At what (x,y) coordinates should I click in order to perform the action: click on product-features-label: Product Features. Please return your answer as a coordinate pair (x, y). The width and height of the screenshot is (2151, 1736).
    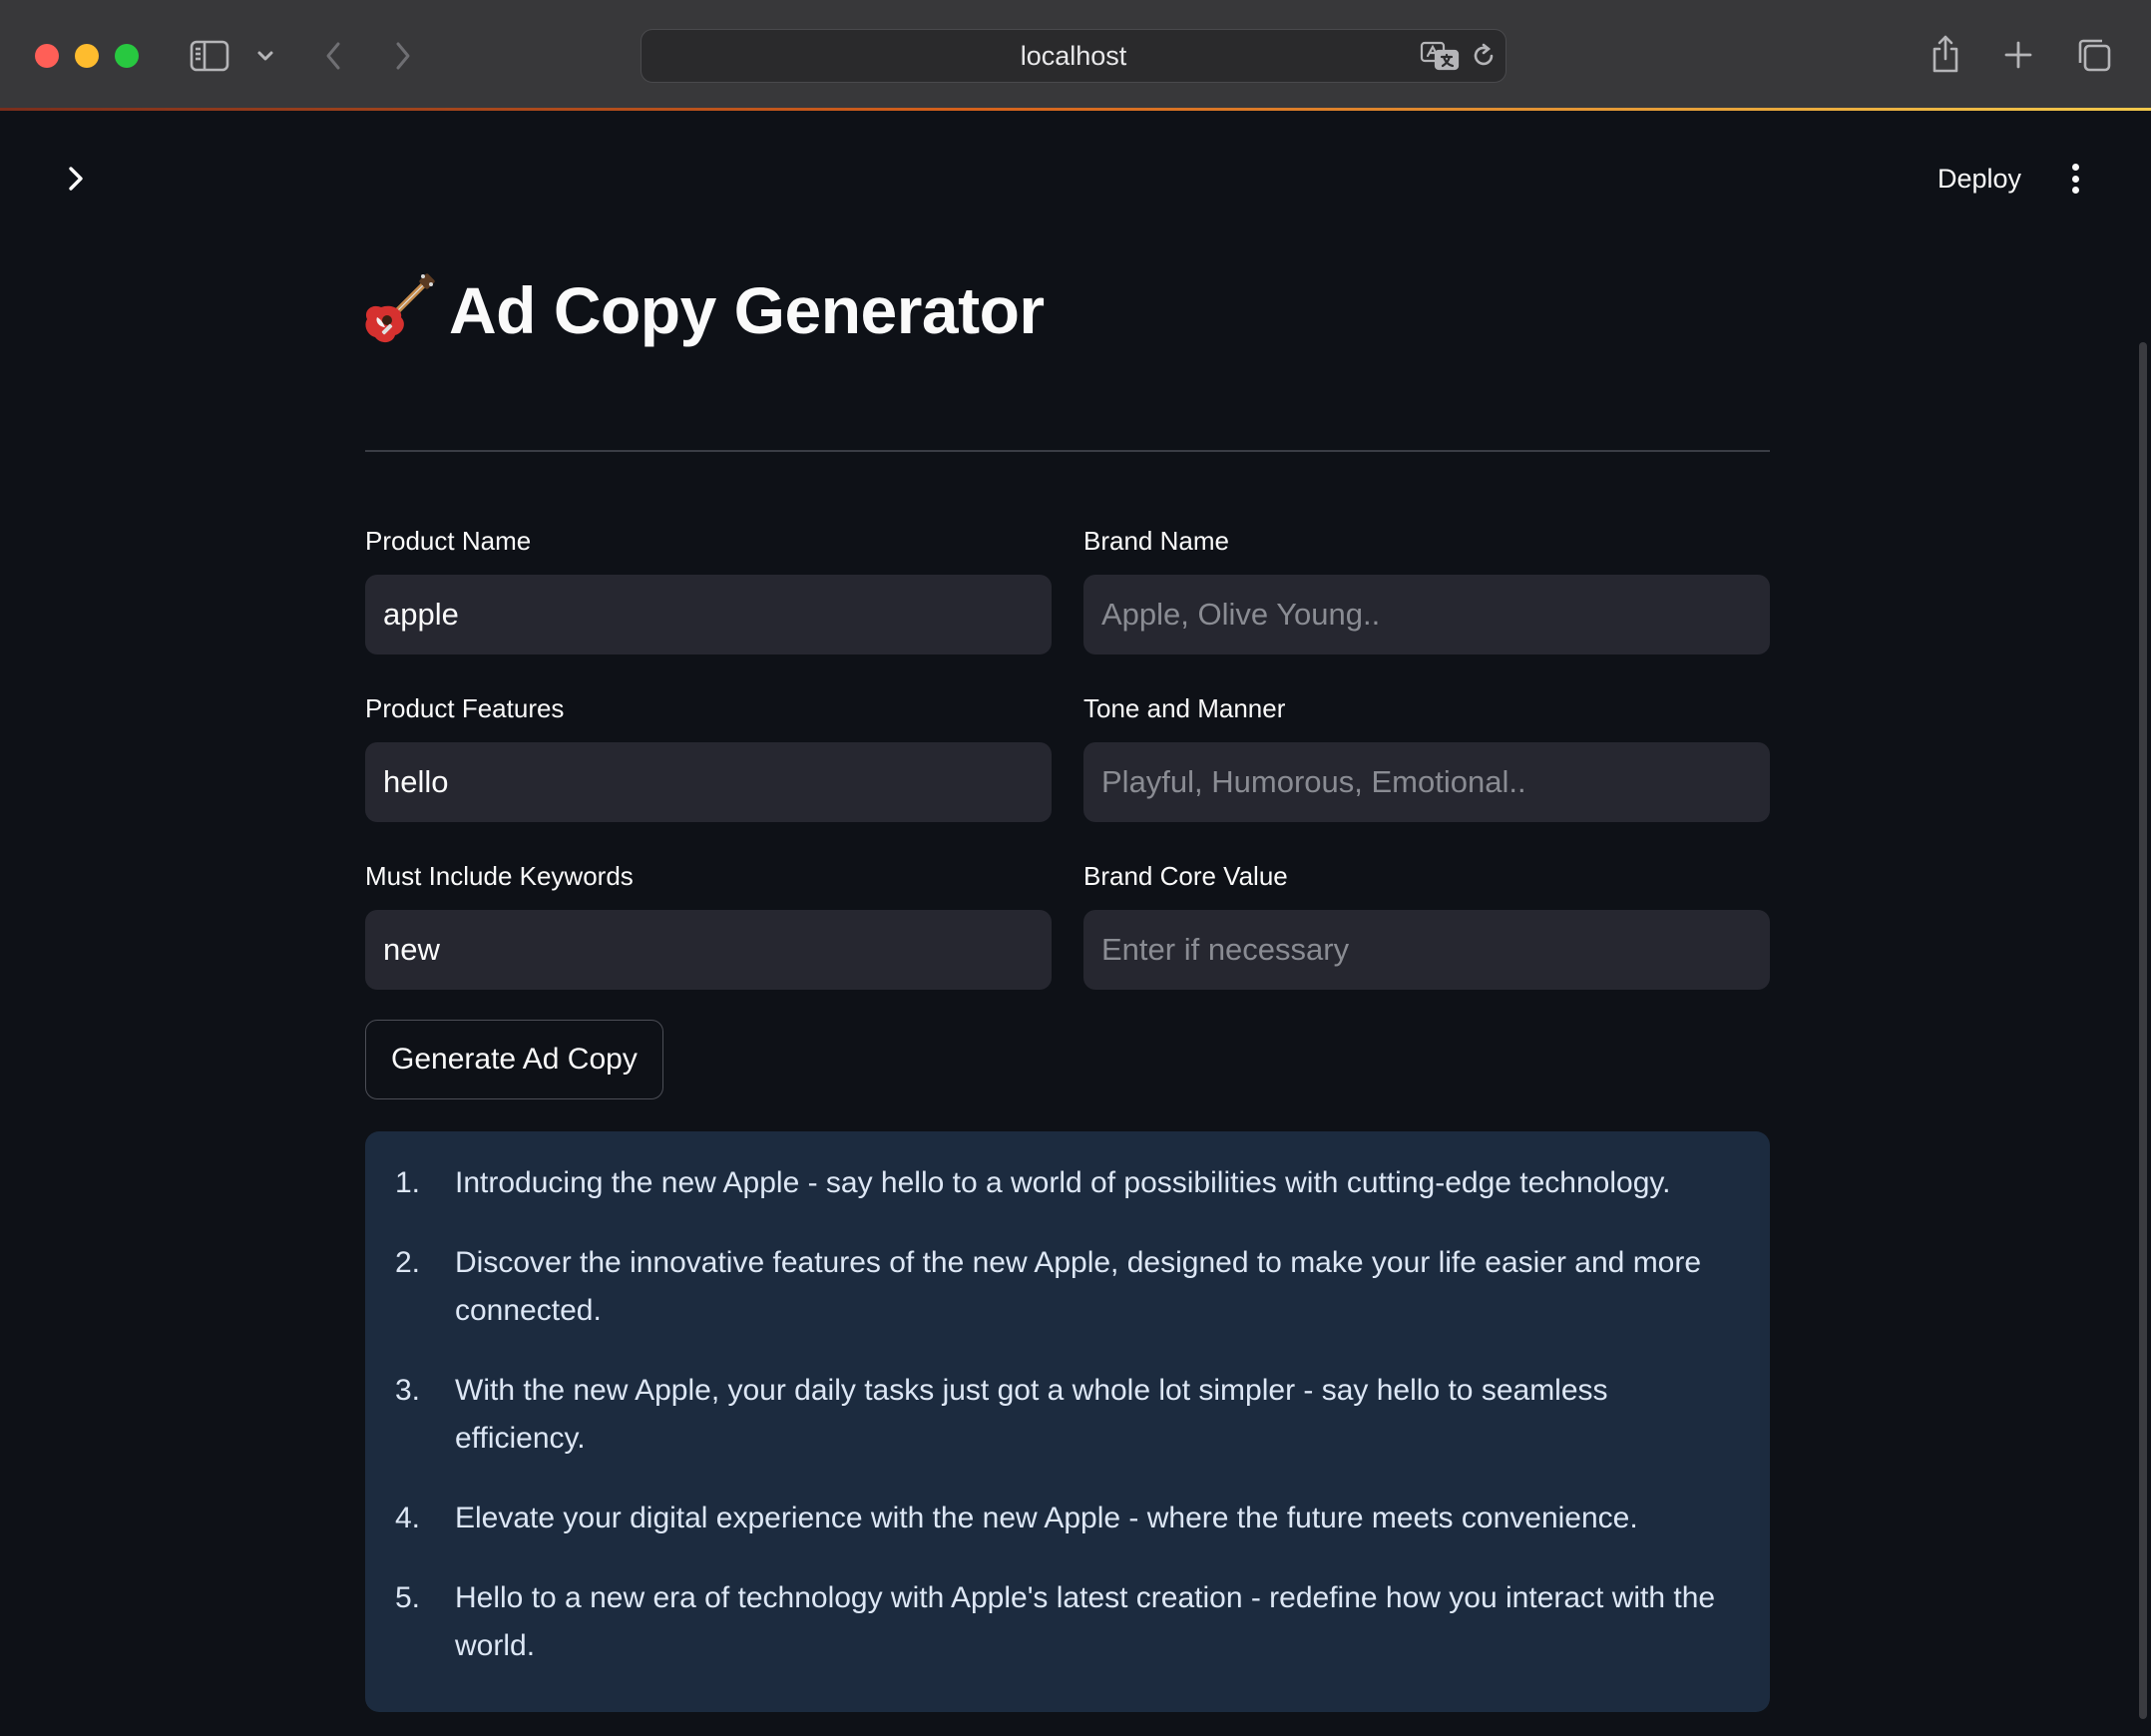
    Looking at the image, I should click on (465, 708).